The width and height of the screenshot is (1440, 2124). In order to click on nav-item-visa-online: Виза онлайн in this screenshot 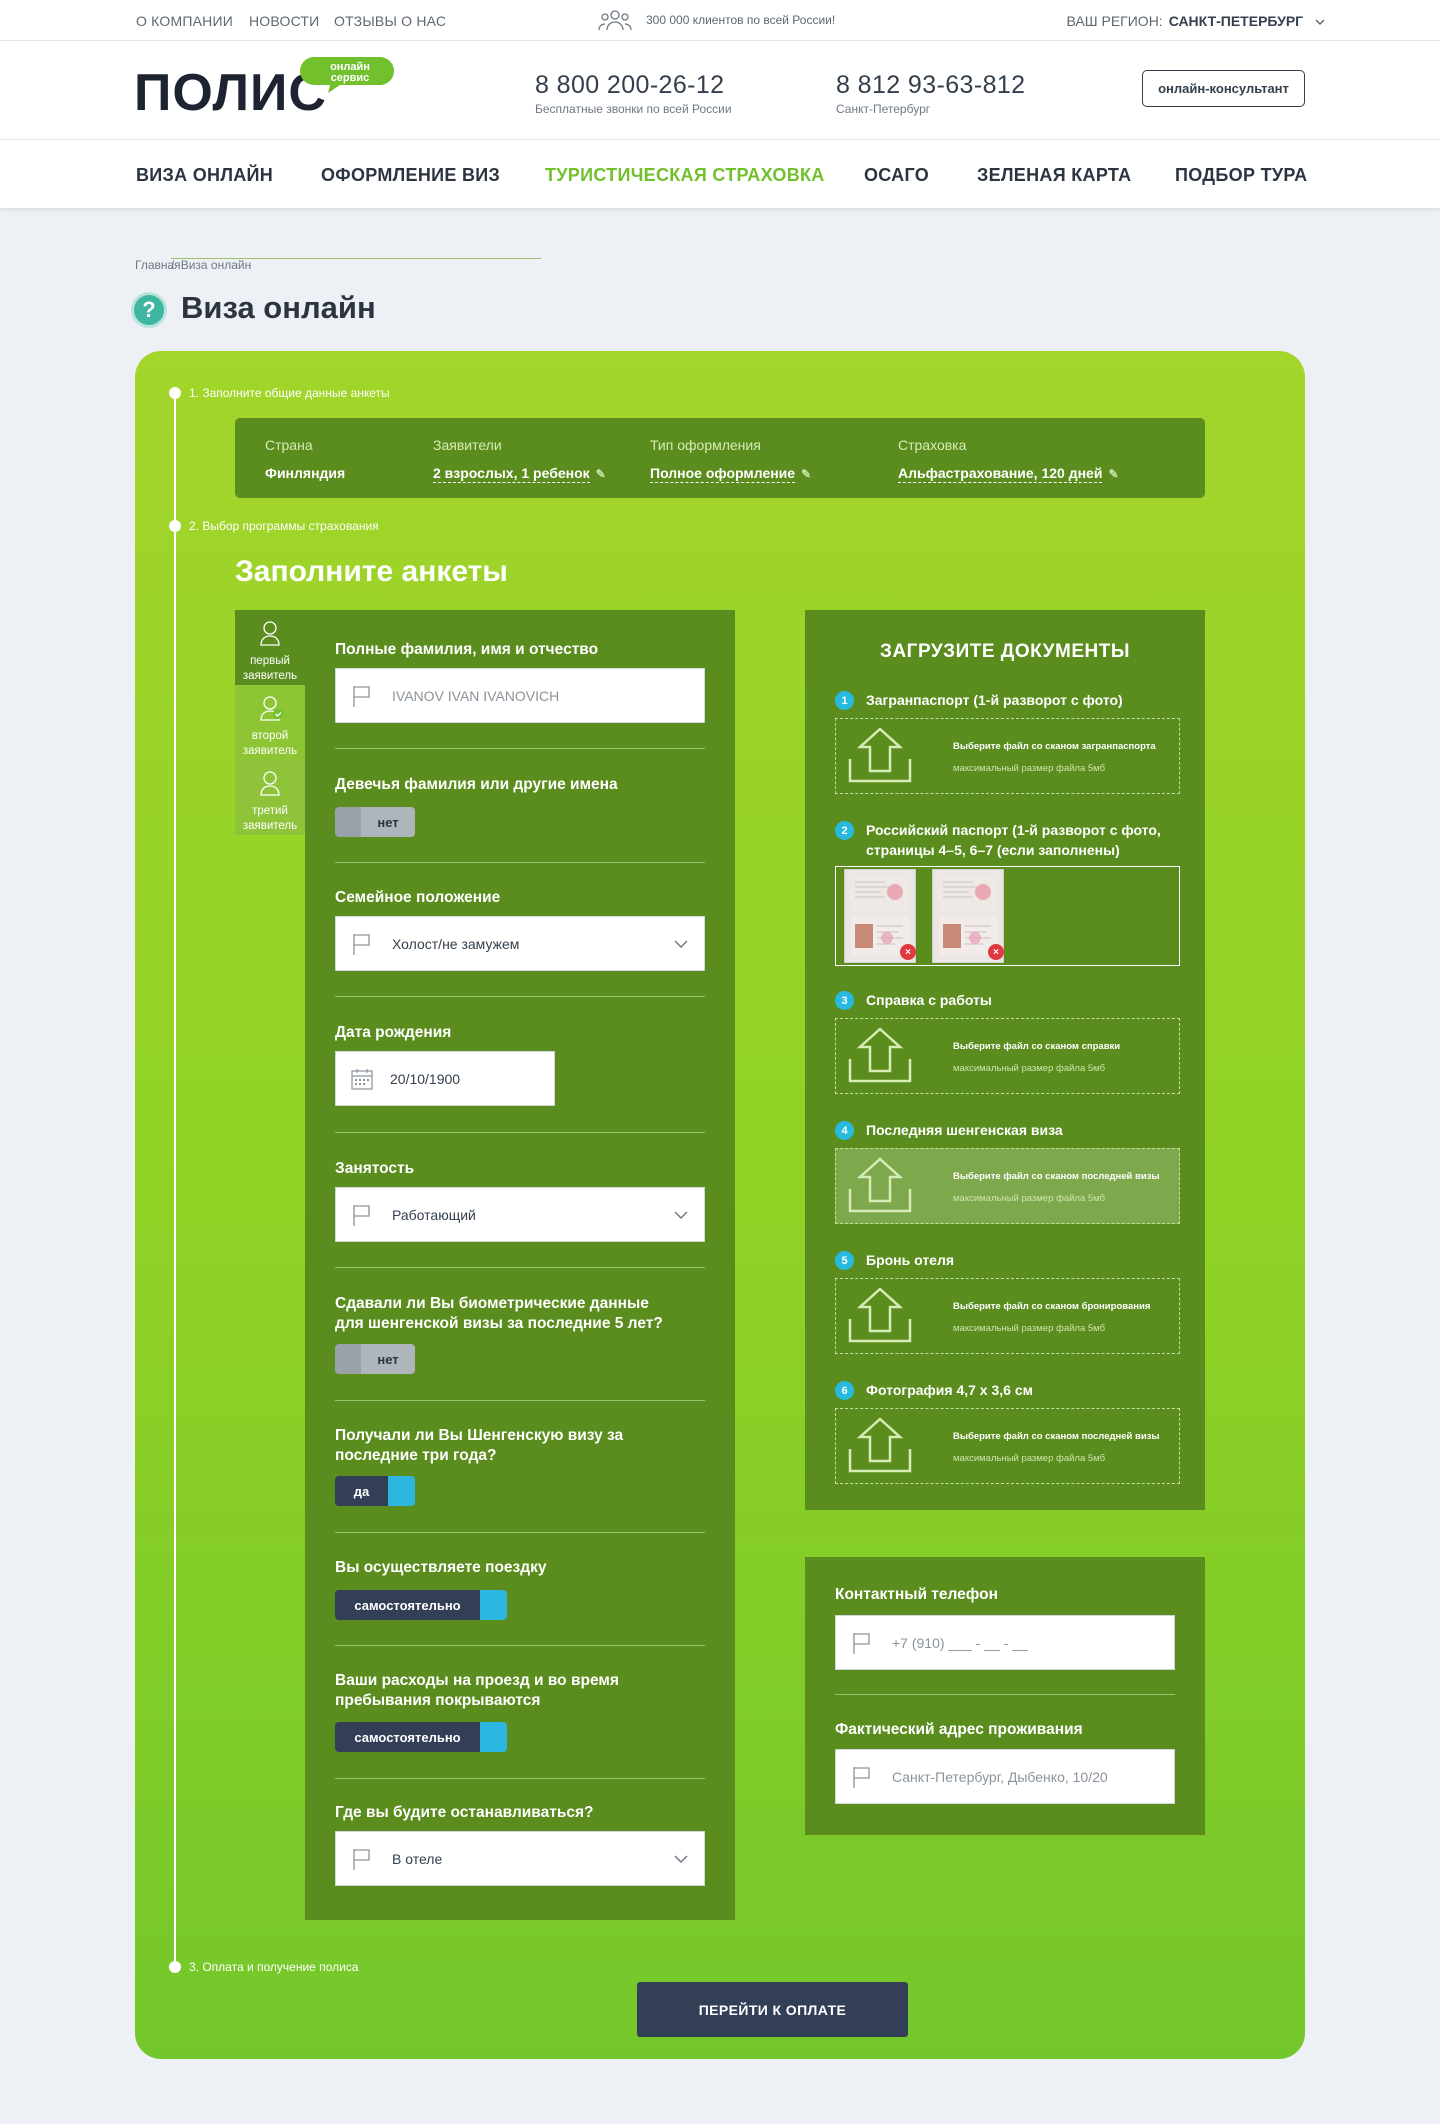, I will do `click(204, 175)`.